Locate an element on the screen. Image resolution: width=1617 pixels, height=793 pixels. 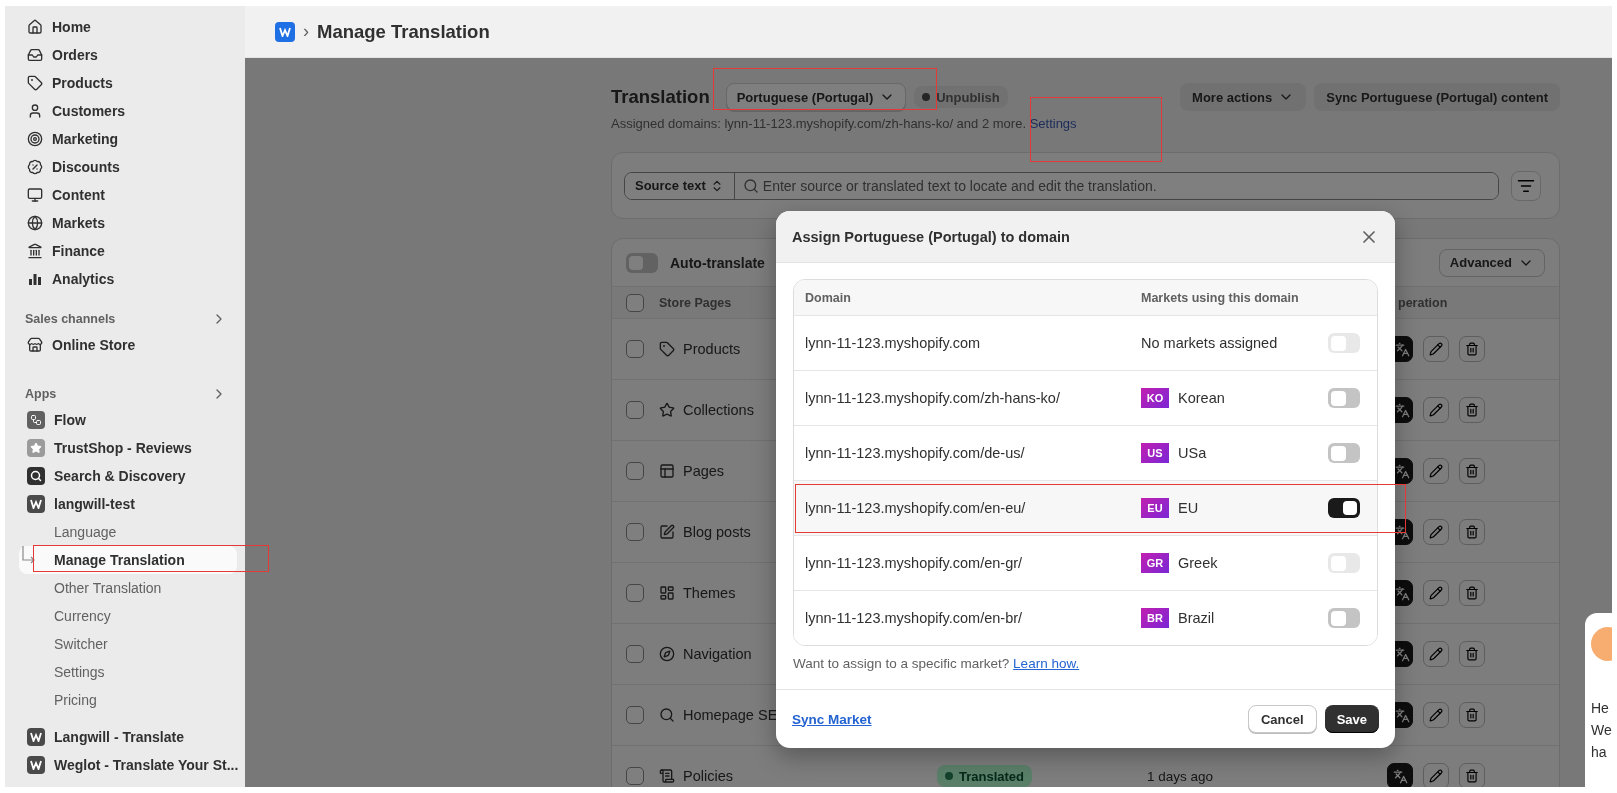
table-cell-text: 1 days ago is located at coordinates (1181, 776).